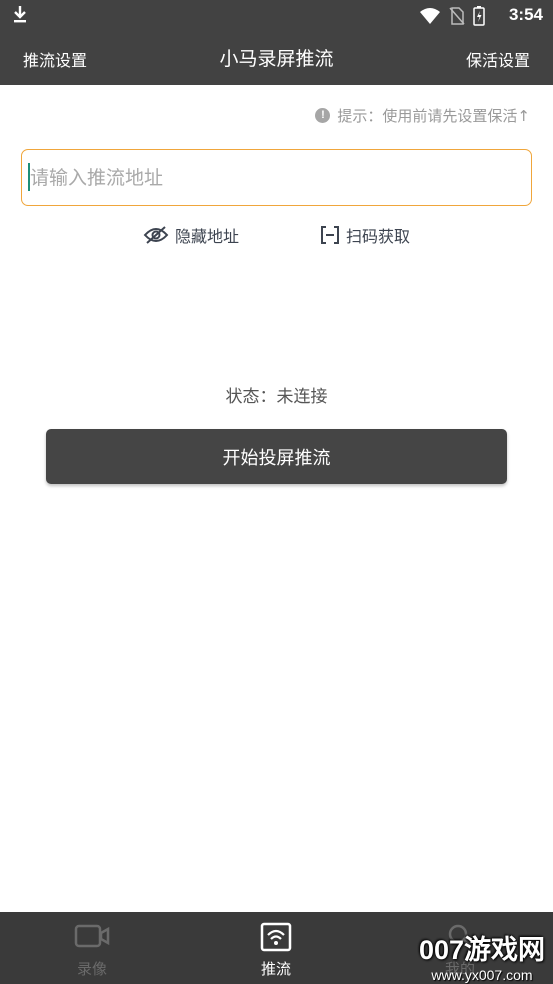  I want to click on info-icon: !, so click(323, 115).